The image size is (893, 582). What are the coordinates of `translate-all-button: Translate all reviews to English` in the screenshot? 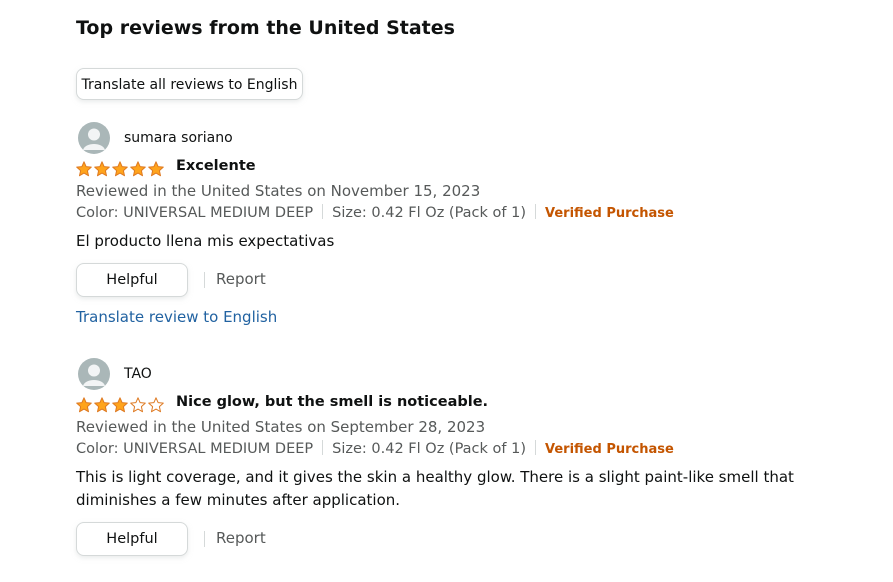 It's located at (189, 84).